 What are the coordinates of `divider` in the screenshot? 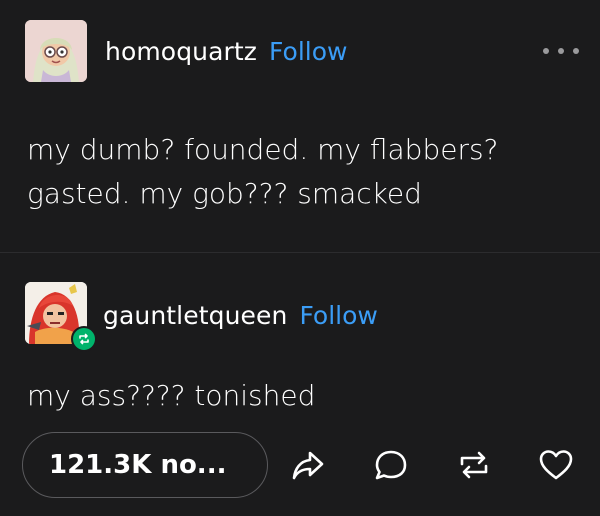 It's located at (300, 252).